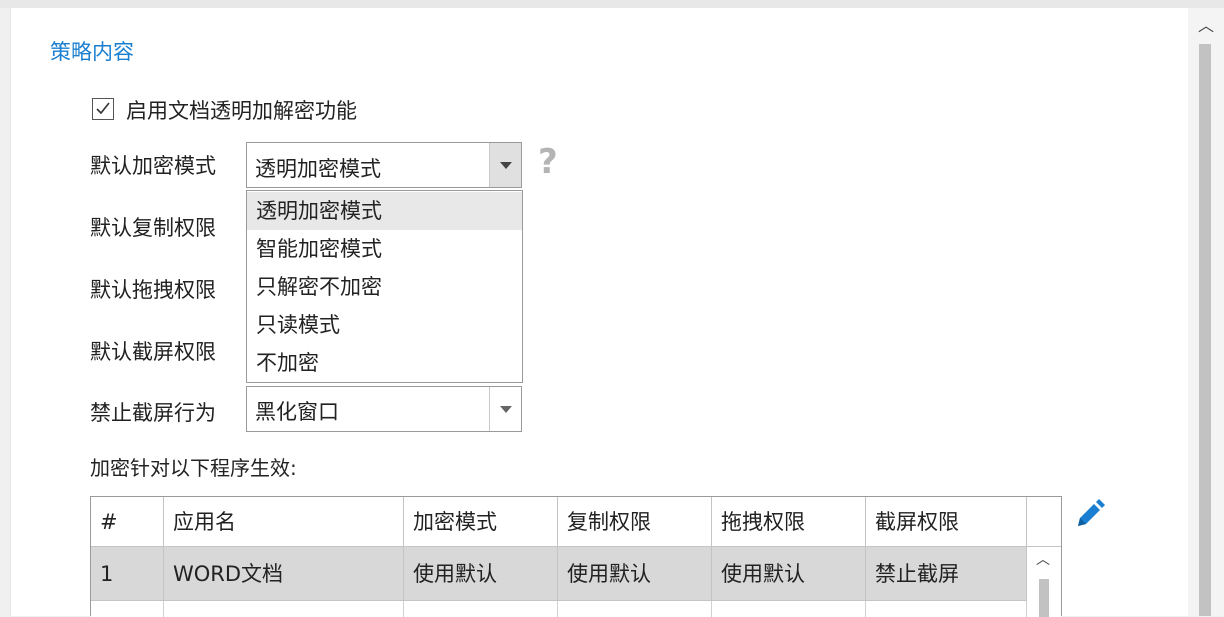 This screenshot has width=1224, height=617. I want to click on column-header: #, so click(127, 522).